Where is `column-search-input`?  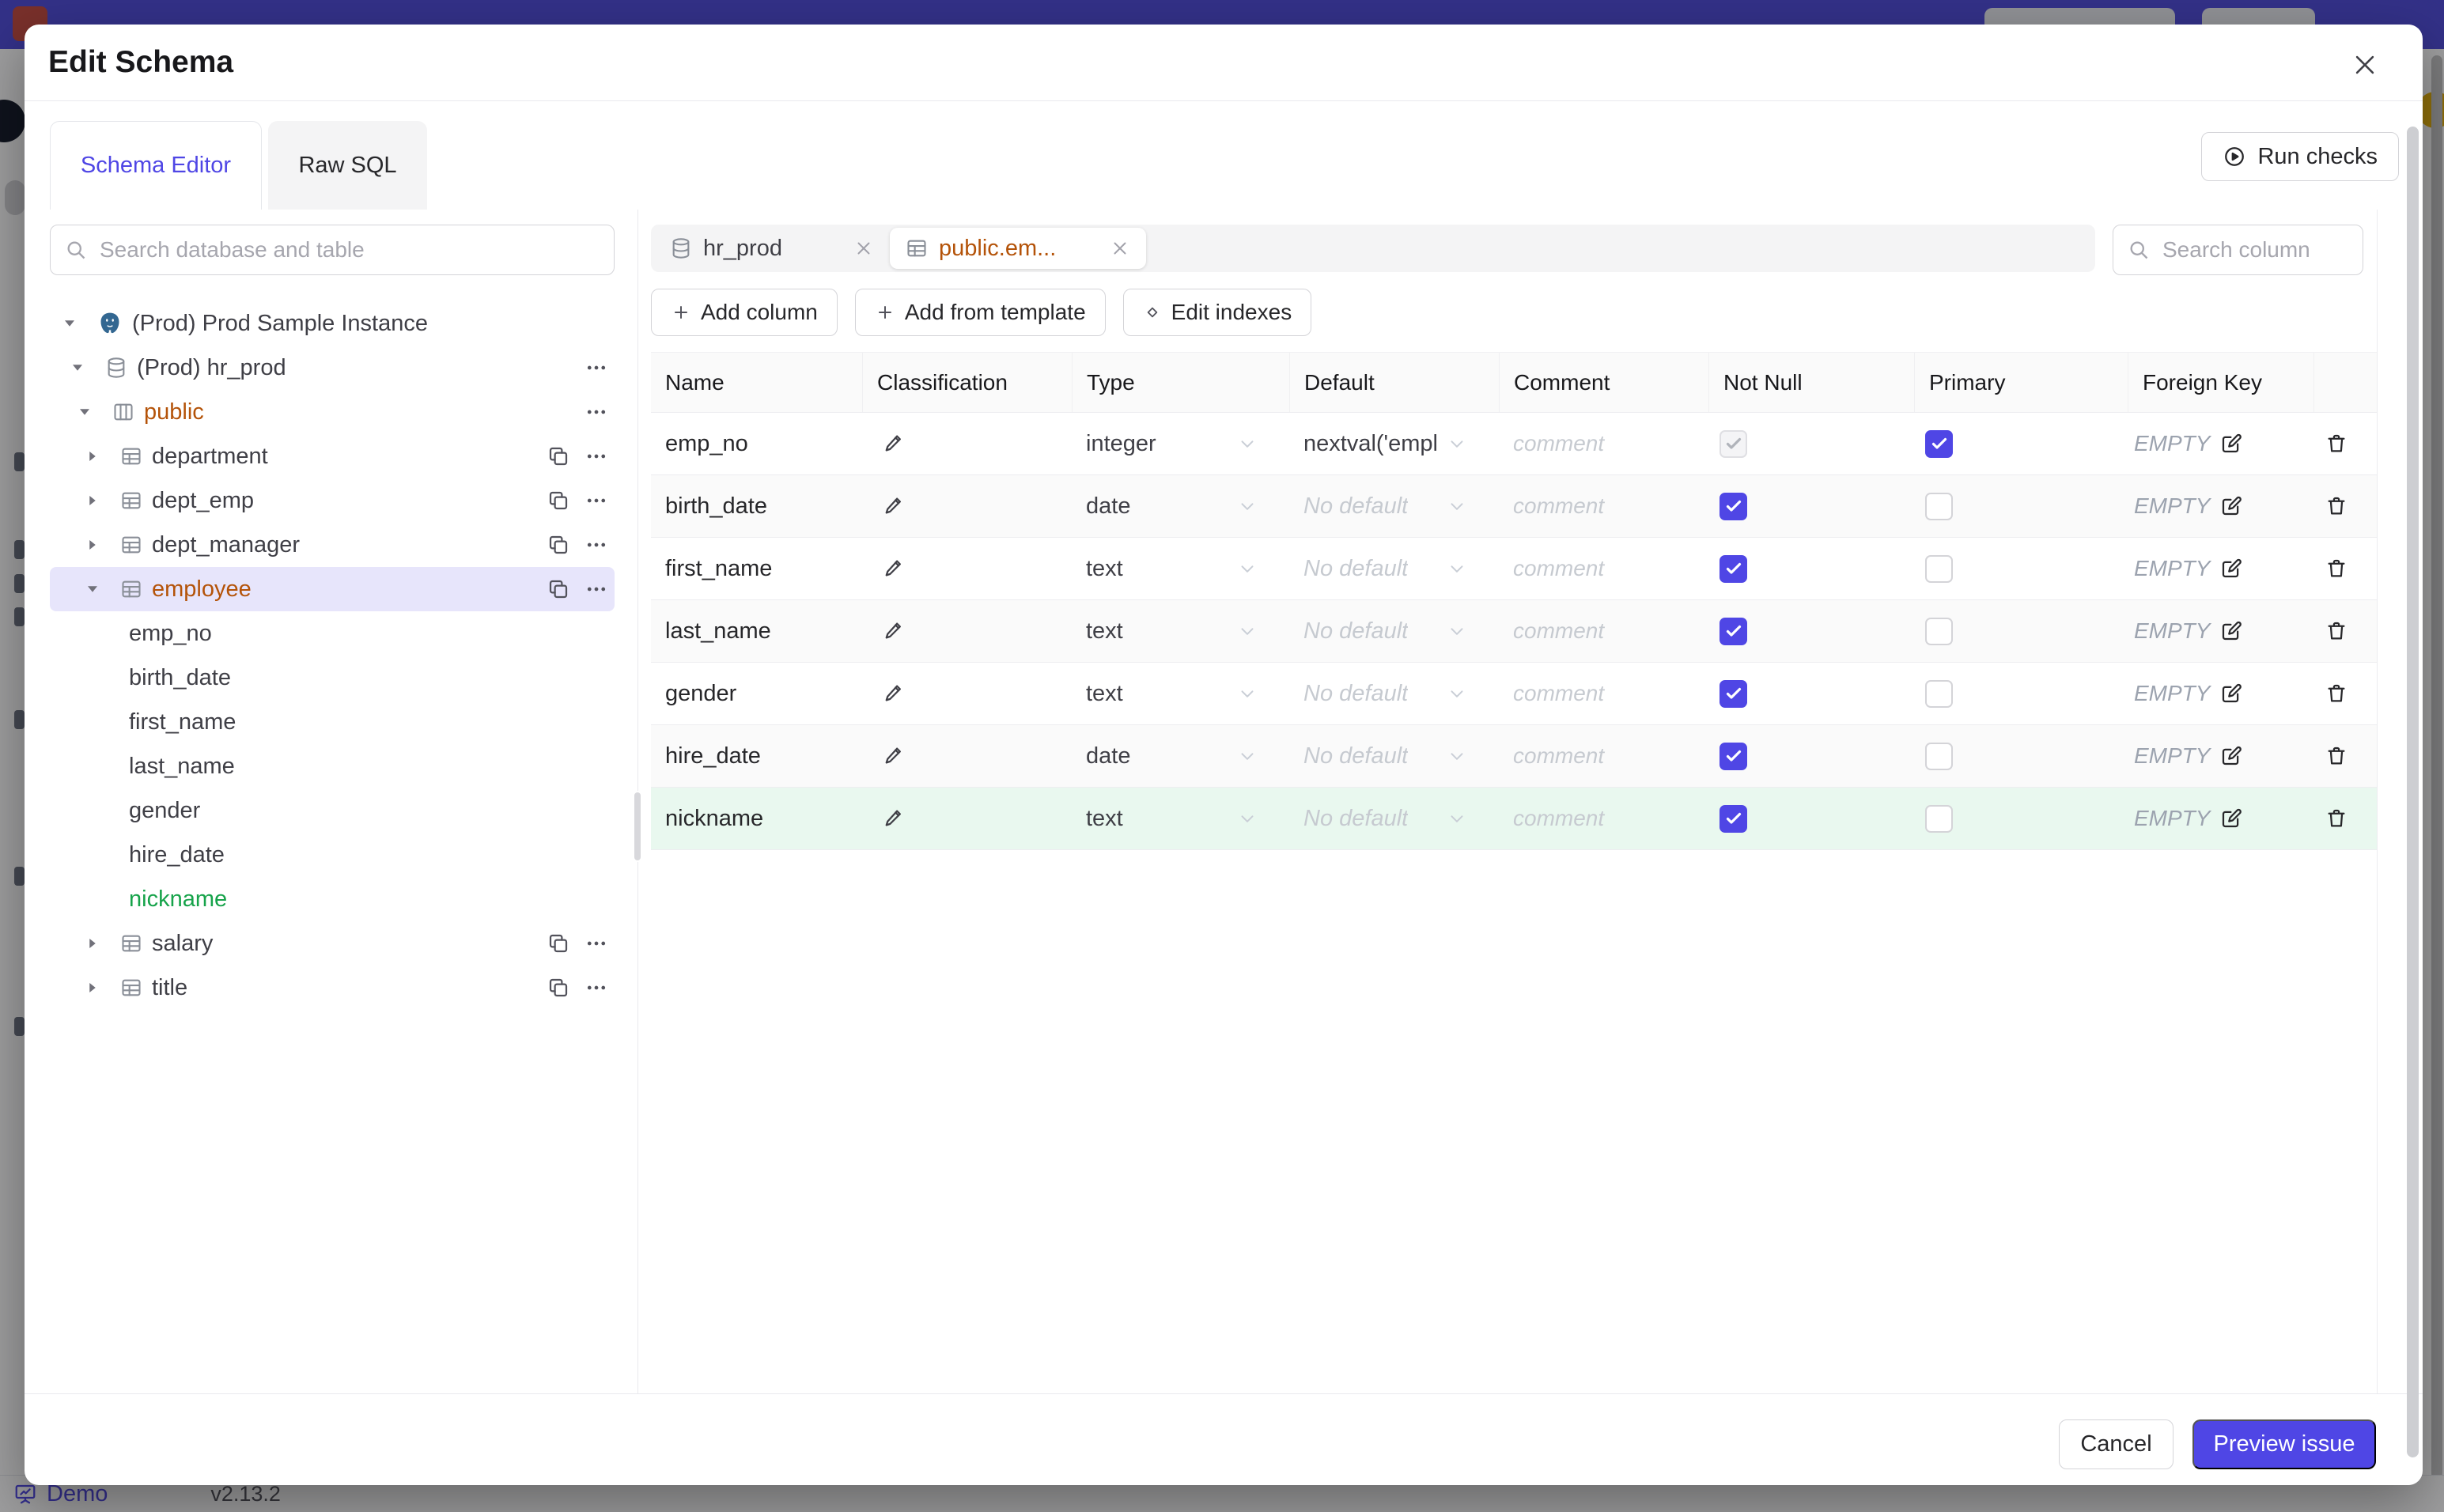 column-search-input is located at coordinates (2262, 250).